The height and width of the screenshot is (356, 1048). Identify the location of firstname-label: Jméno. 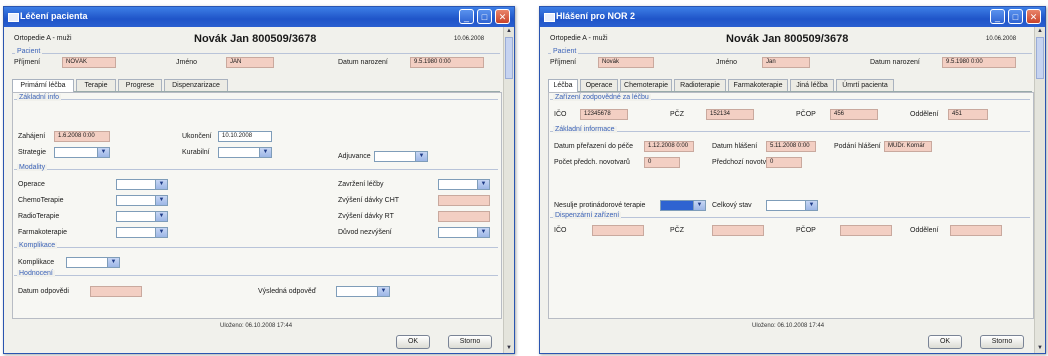
(187, 62).